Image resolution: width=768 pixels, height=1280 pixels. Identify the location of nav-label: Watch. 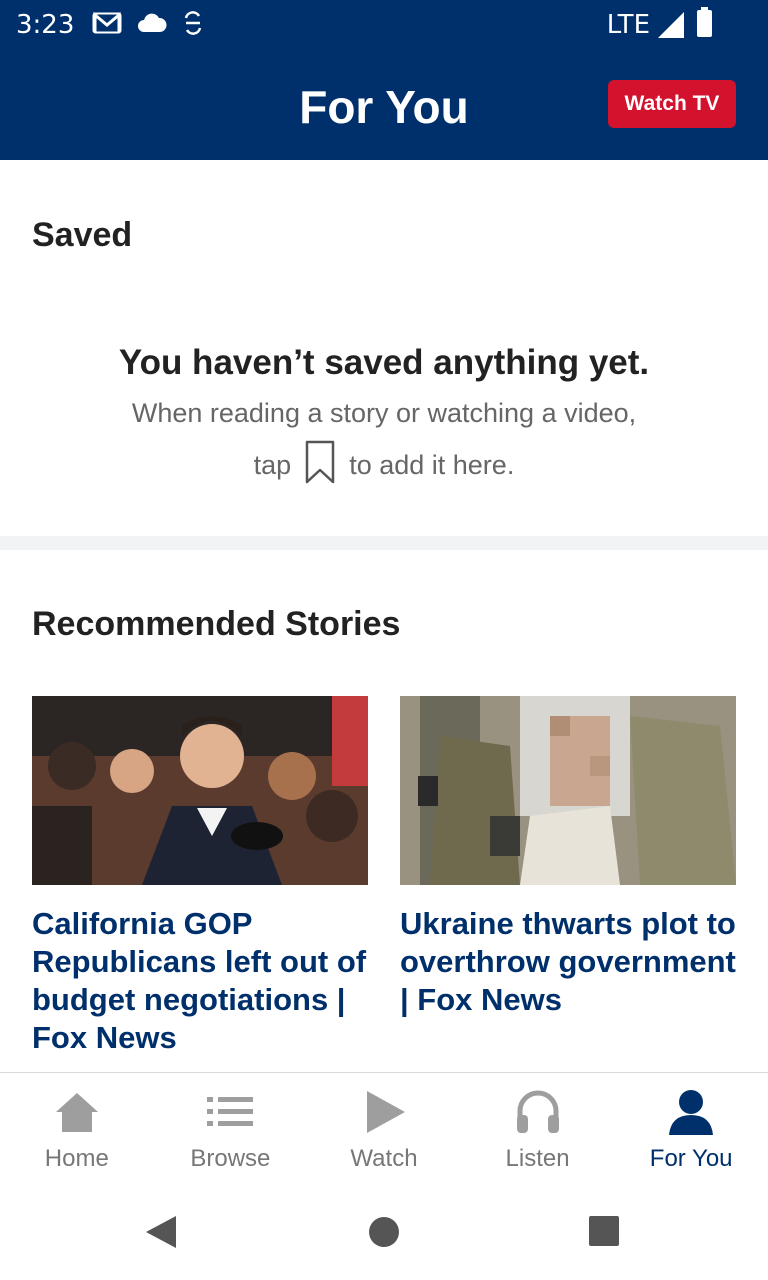
(384, 1158).